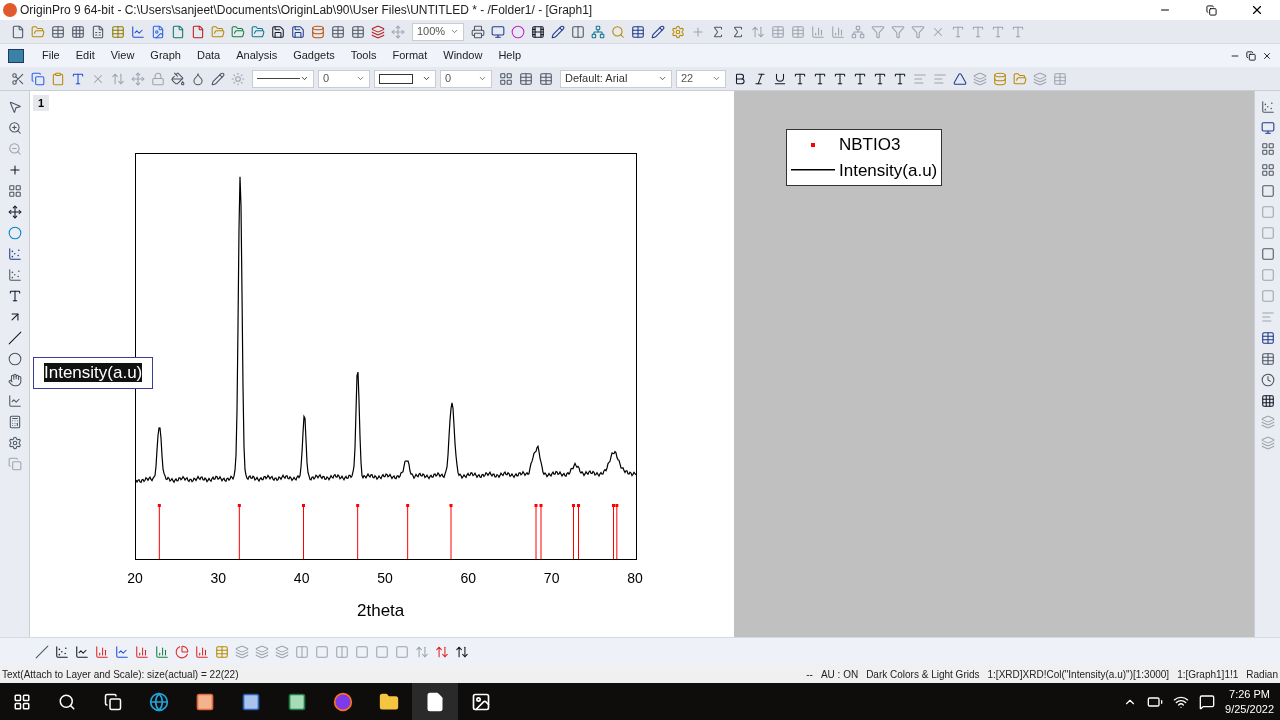 The width and height of the screenshot is (1280, 720). What do you see at coordinates (864, 157) in the screenshot?
I see `legend-box: NBTIO3 Intensity(a.u)` at bounding box center [864, 157].